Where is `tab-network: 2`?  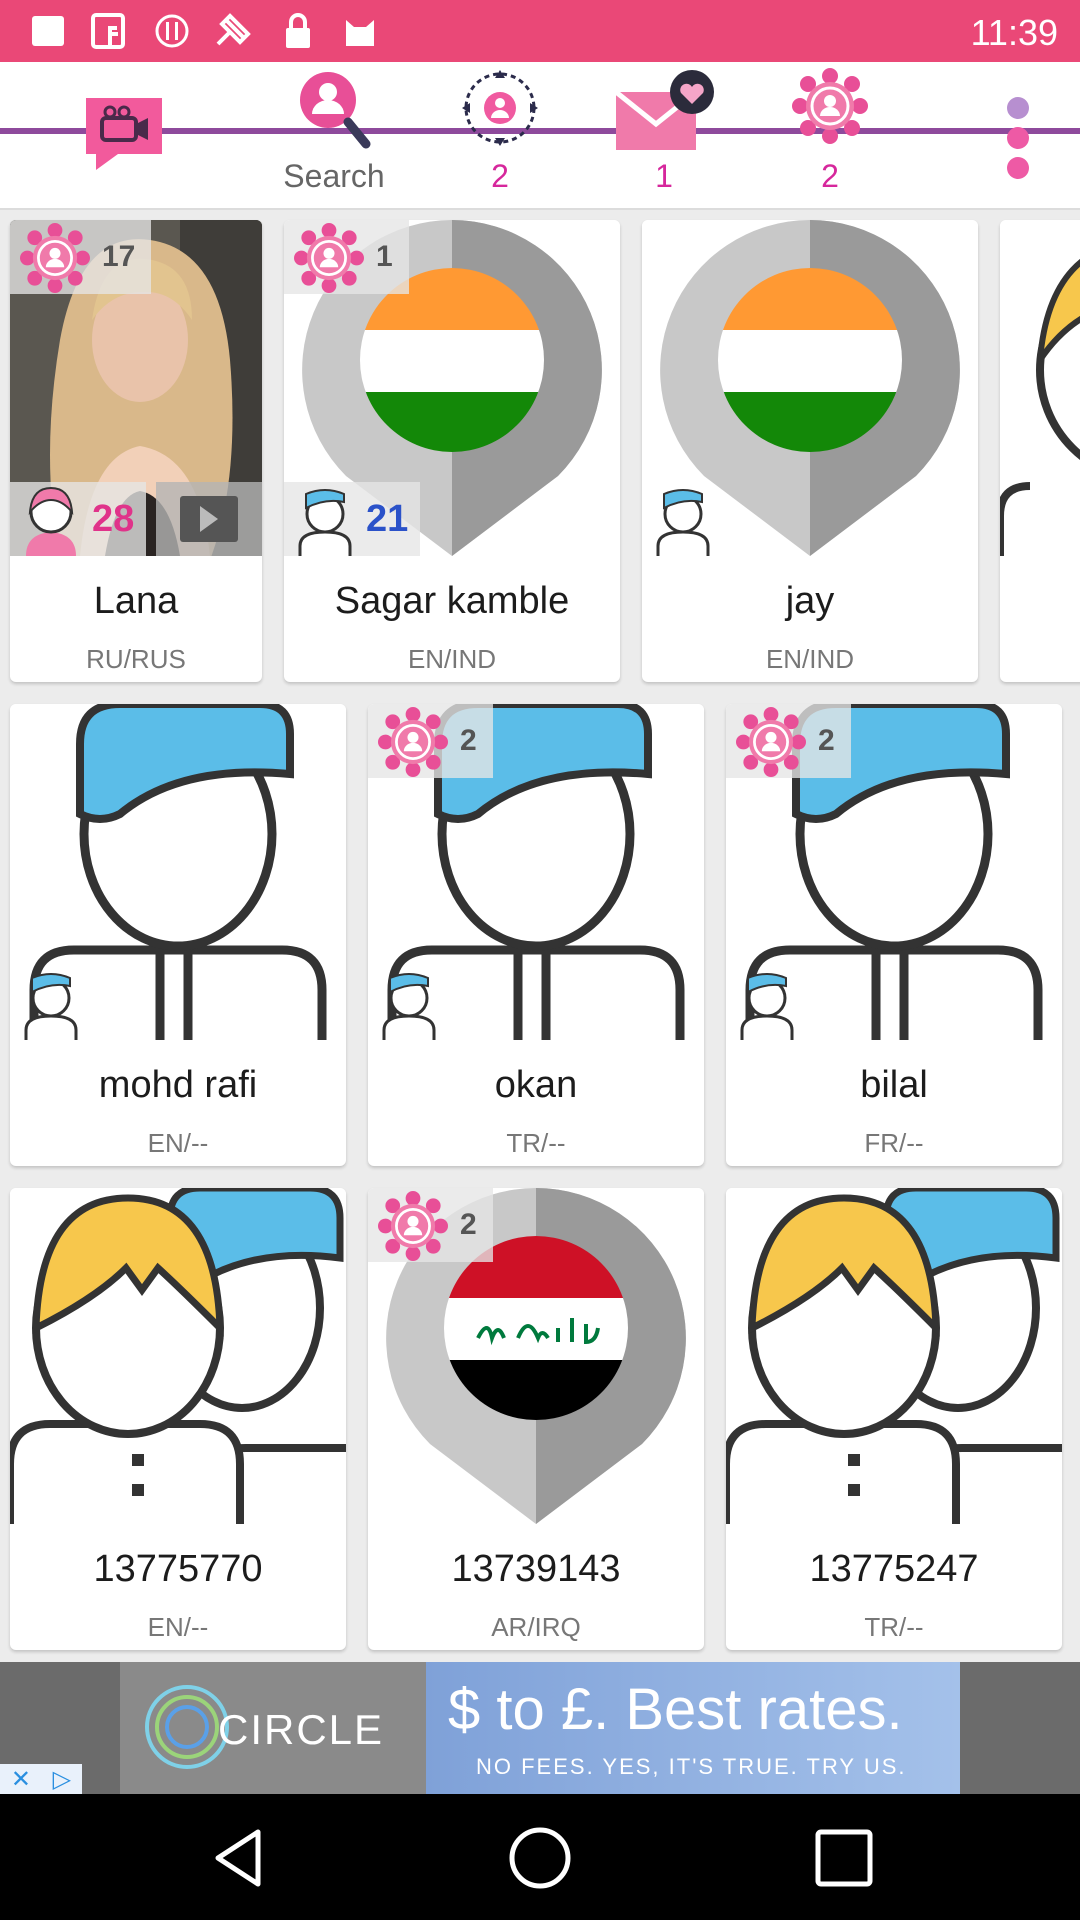
tab-network: 2 is located at coordinates (830, 136).